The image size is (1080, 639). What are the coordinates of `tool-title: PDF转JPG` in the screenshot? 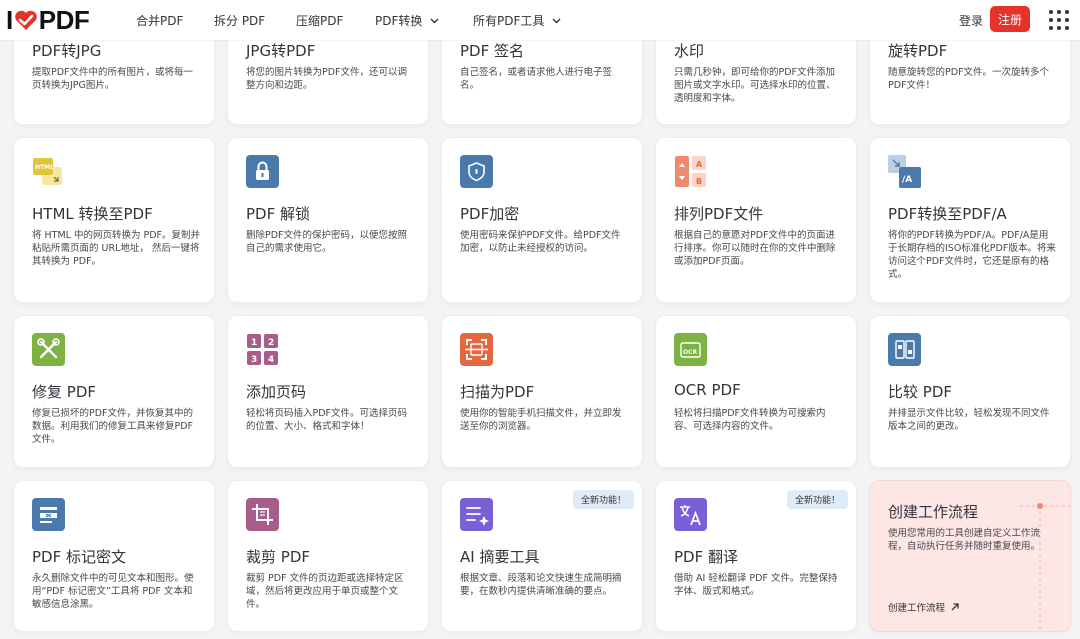 It's located at (67, 51).